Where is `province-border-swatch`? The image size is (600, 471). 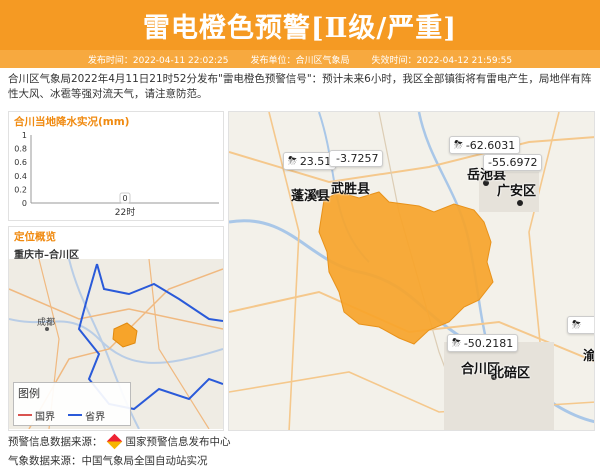 province-border-swatch is located at coordinates (75, 415).